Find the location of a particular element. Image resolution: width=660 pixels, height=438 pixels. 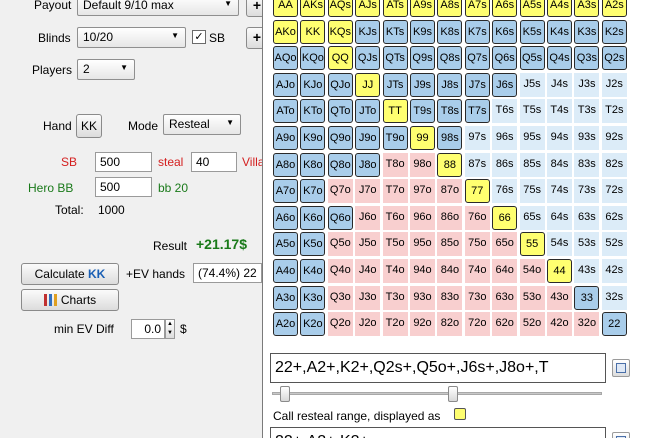

hand-cell-KTo: KTo is located at coordinates (313, 111).